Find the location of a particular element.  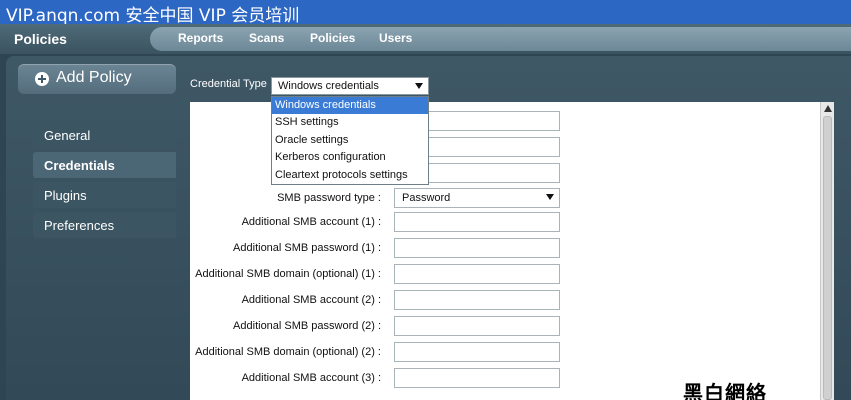

watermark-logo: 黑白網絡 is located at coordinates (743, 388).